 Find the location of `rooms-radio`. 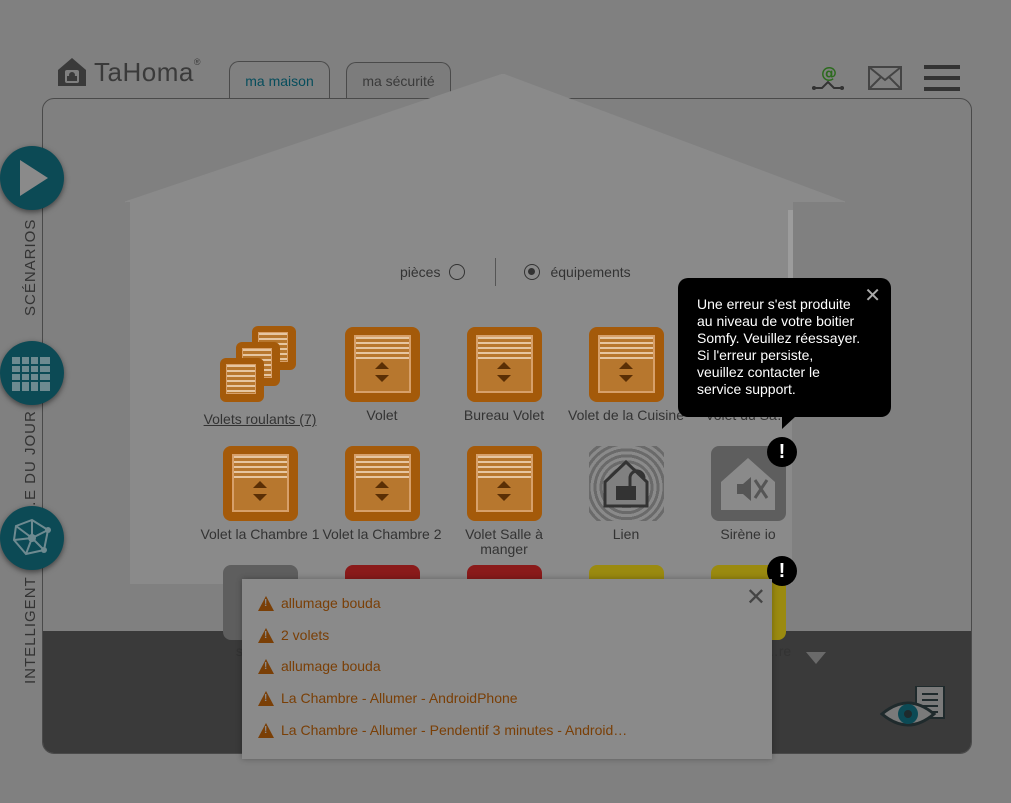

rooms-radio is located at coordinates (457, 272).